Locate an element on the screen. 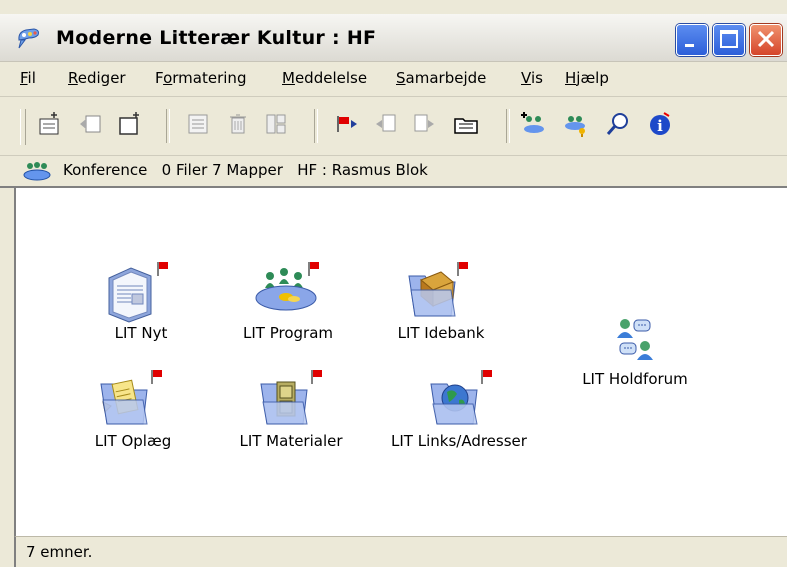 This screenshot has height=567, width=787. properties-icon is located at coordinates (276, 124).